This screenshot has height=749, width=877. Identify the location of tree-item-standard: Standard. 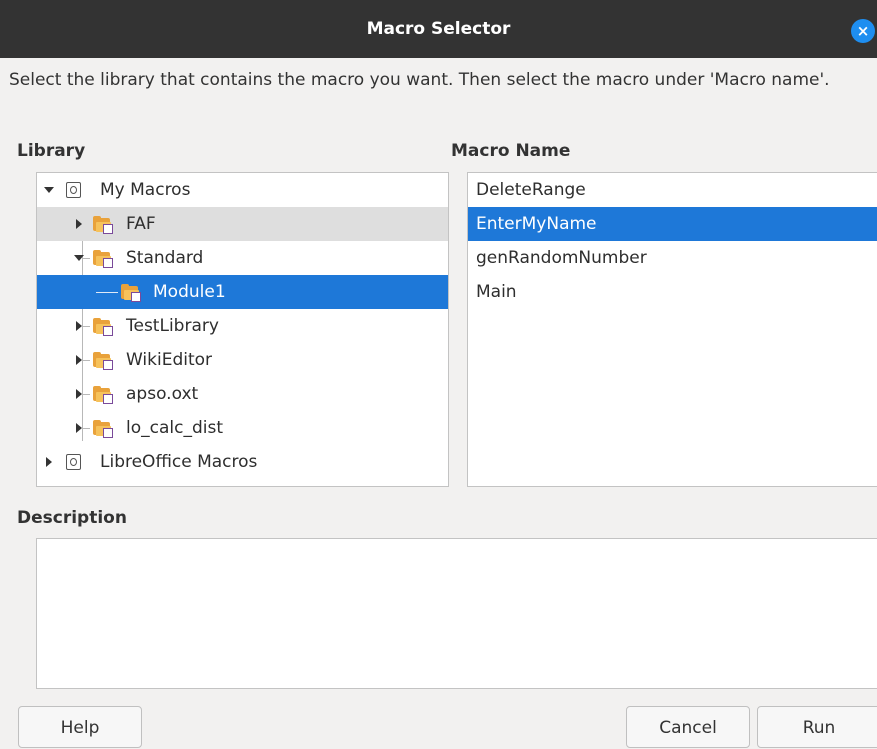
(242, 258).